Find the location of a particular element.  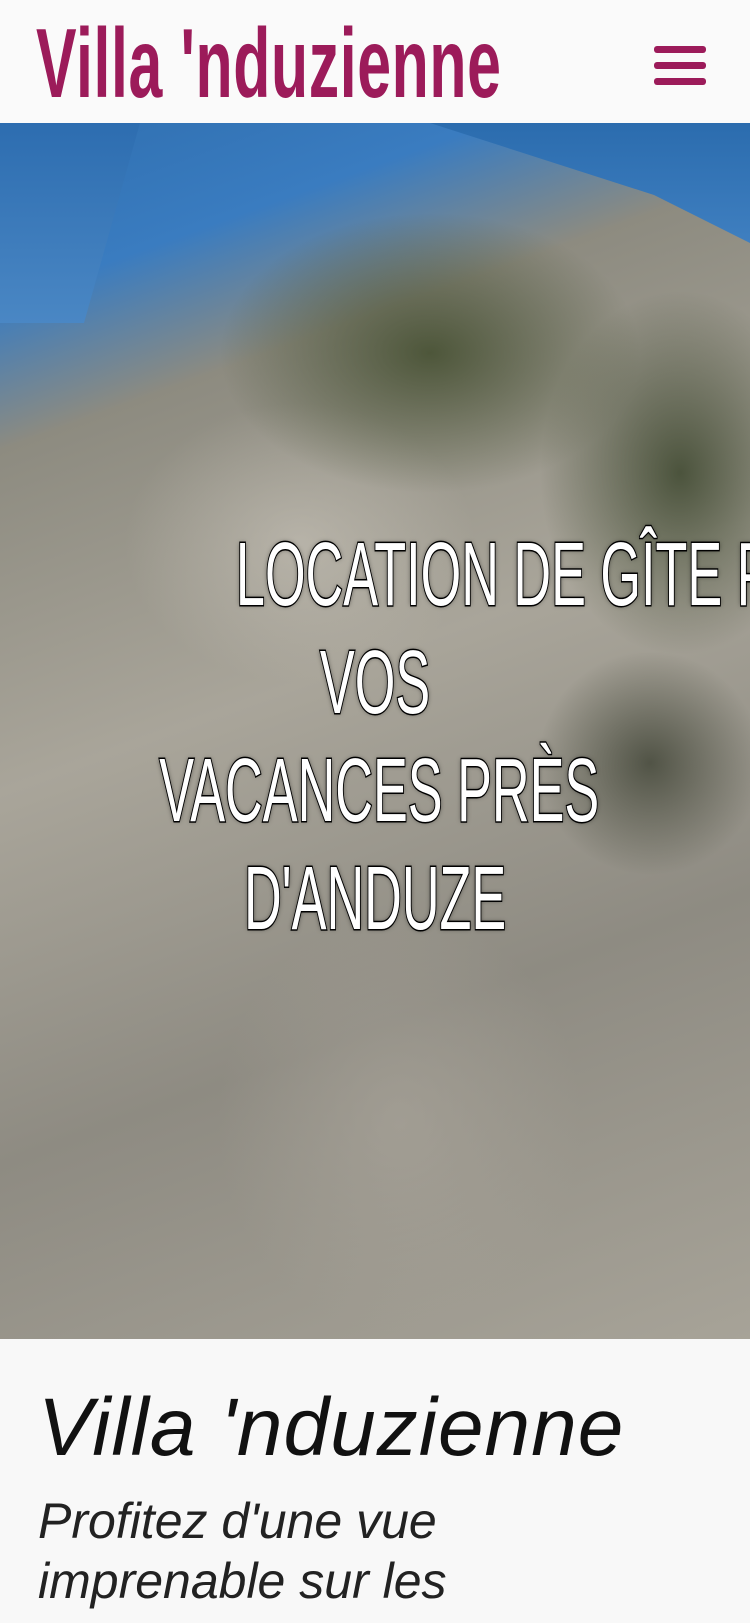

hero-heading-text: D'ANDUZE is located at coordinates (375, 899).